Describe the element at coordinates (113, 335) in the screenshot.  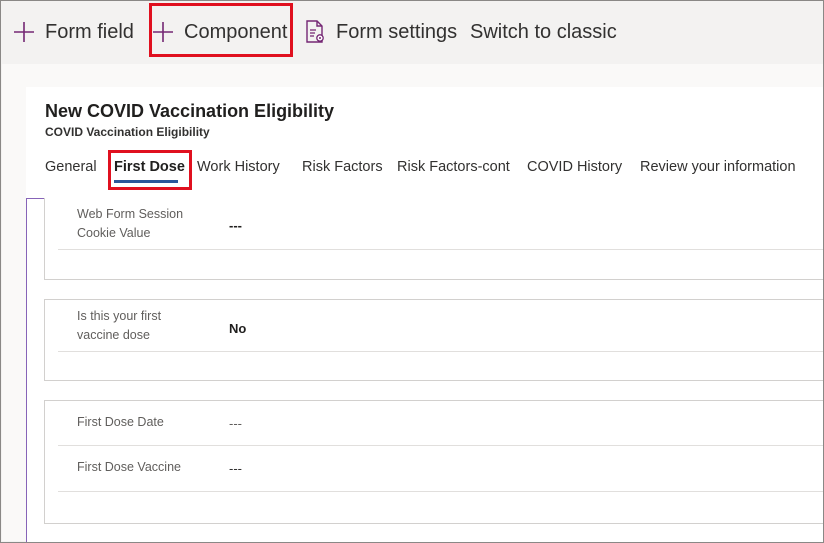
I see `field-label-line: vaccine dose` at that location.